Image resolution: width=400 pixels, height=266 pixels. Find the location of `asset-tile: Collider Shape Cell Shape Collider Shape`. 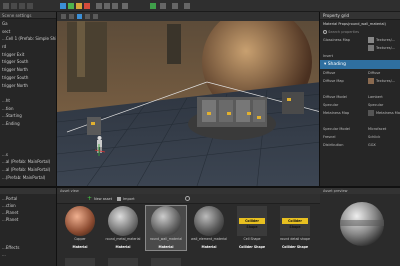

asset-tile: Collider Shape Cell Shape Collider Shape is located at coordinates (252, 228).